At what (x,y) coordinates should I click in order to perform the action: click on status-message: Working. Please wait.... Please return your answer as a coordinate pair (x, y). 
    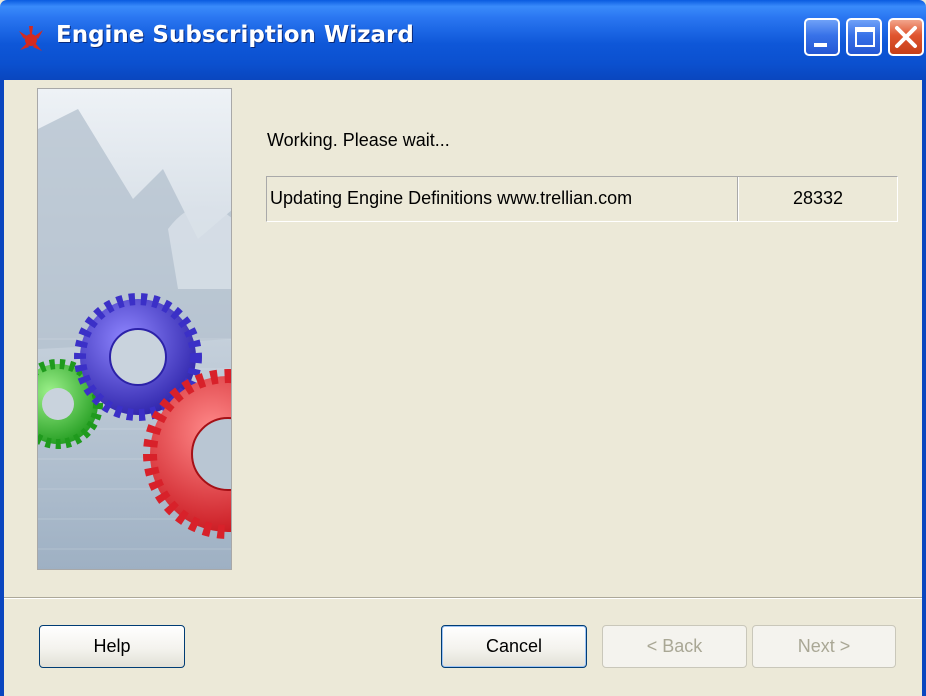
    Looking at the image, I should click on (358, 140).